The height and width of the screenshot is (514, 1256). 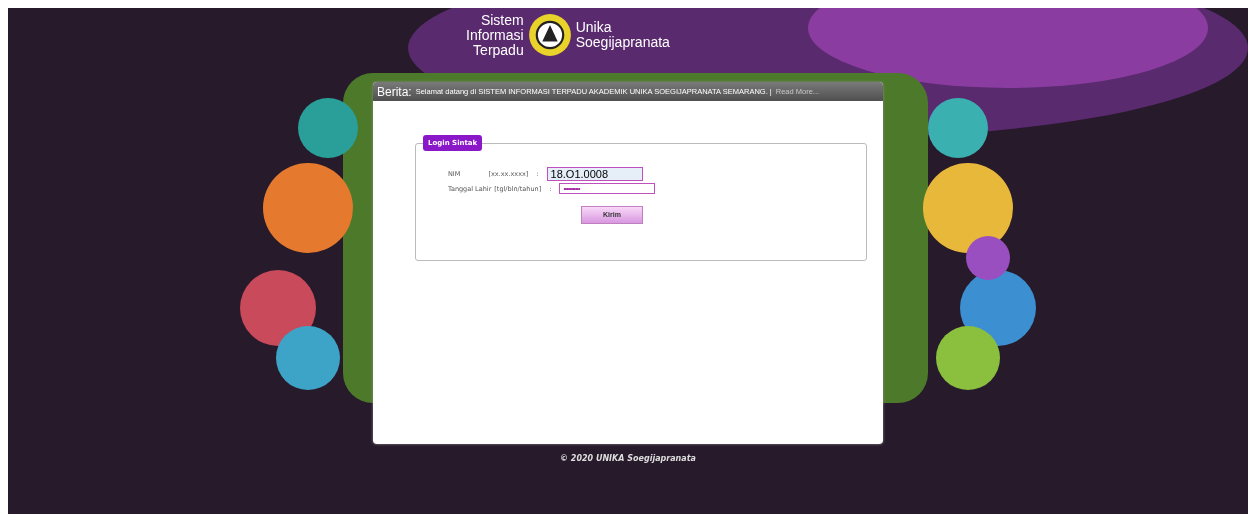 I want to click on logo-text: Informasi, so click(x=495, y=35).